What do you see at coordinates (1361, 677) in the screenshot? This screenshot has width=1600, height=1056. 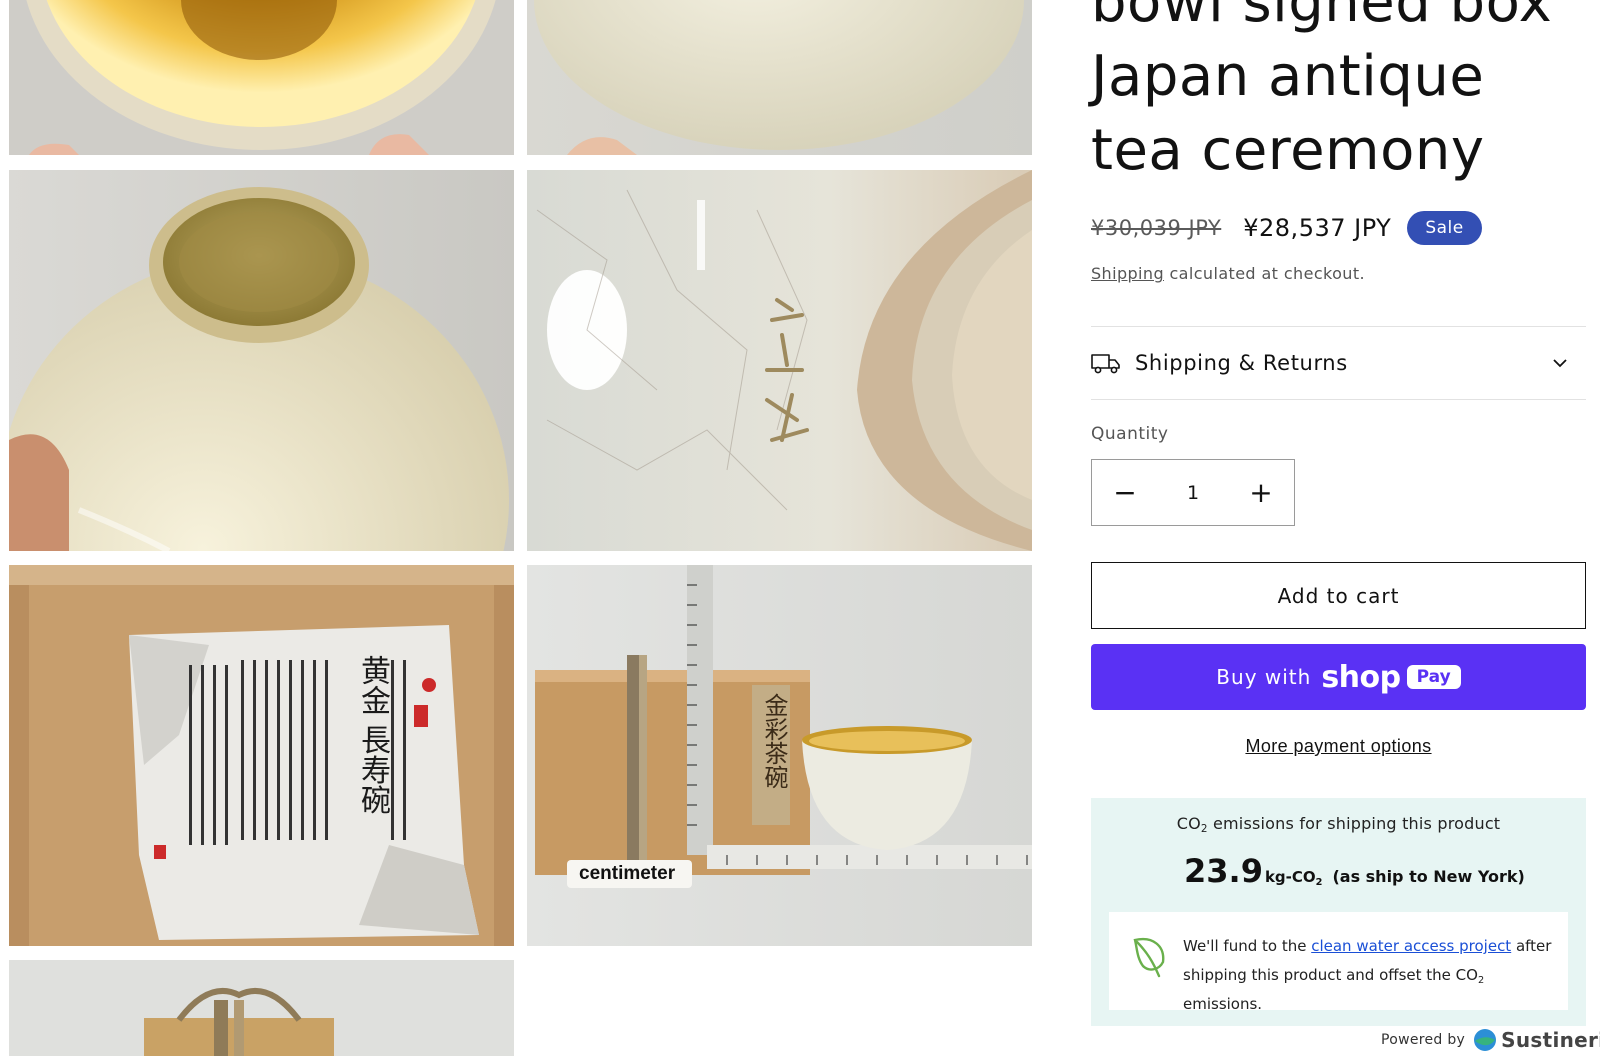 I see `shop-logo: shop` at bounding box center [1361, 677].